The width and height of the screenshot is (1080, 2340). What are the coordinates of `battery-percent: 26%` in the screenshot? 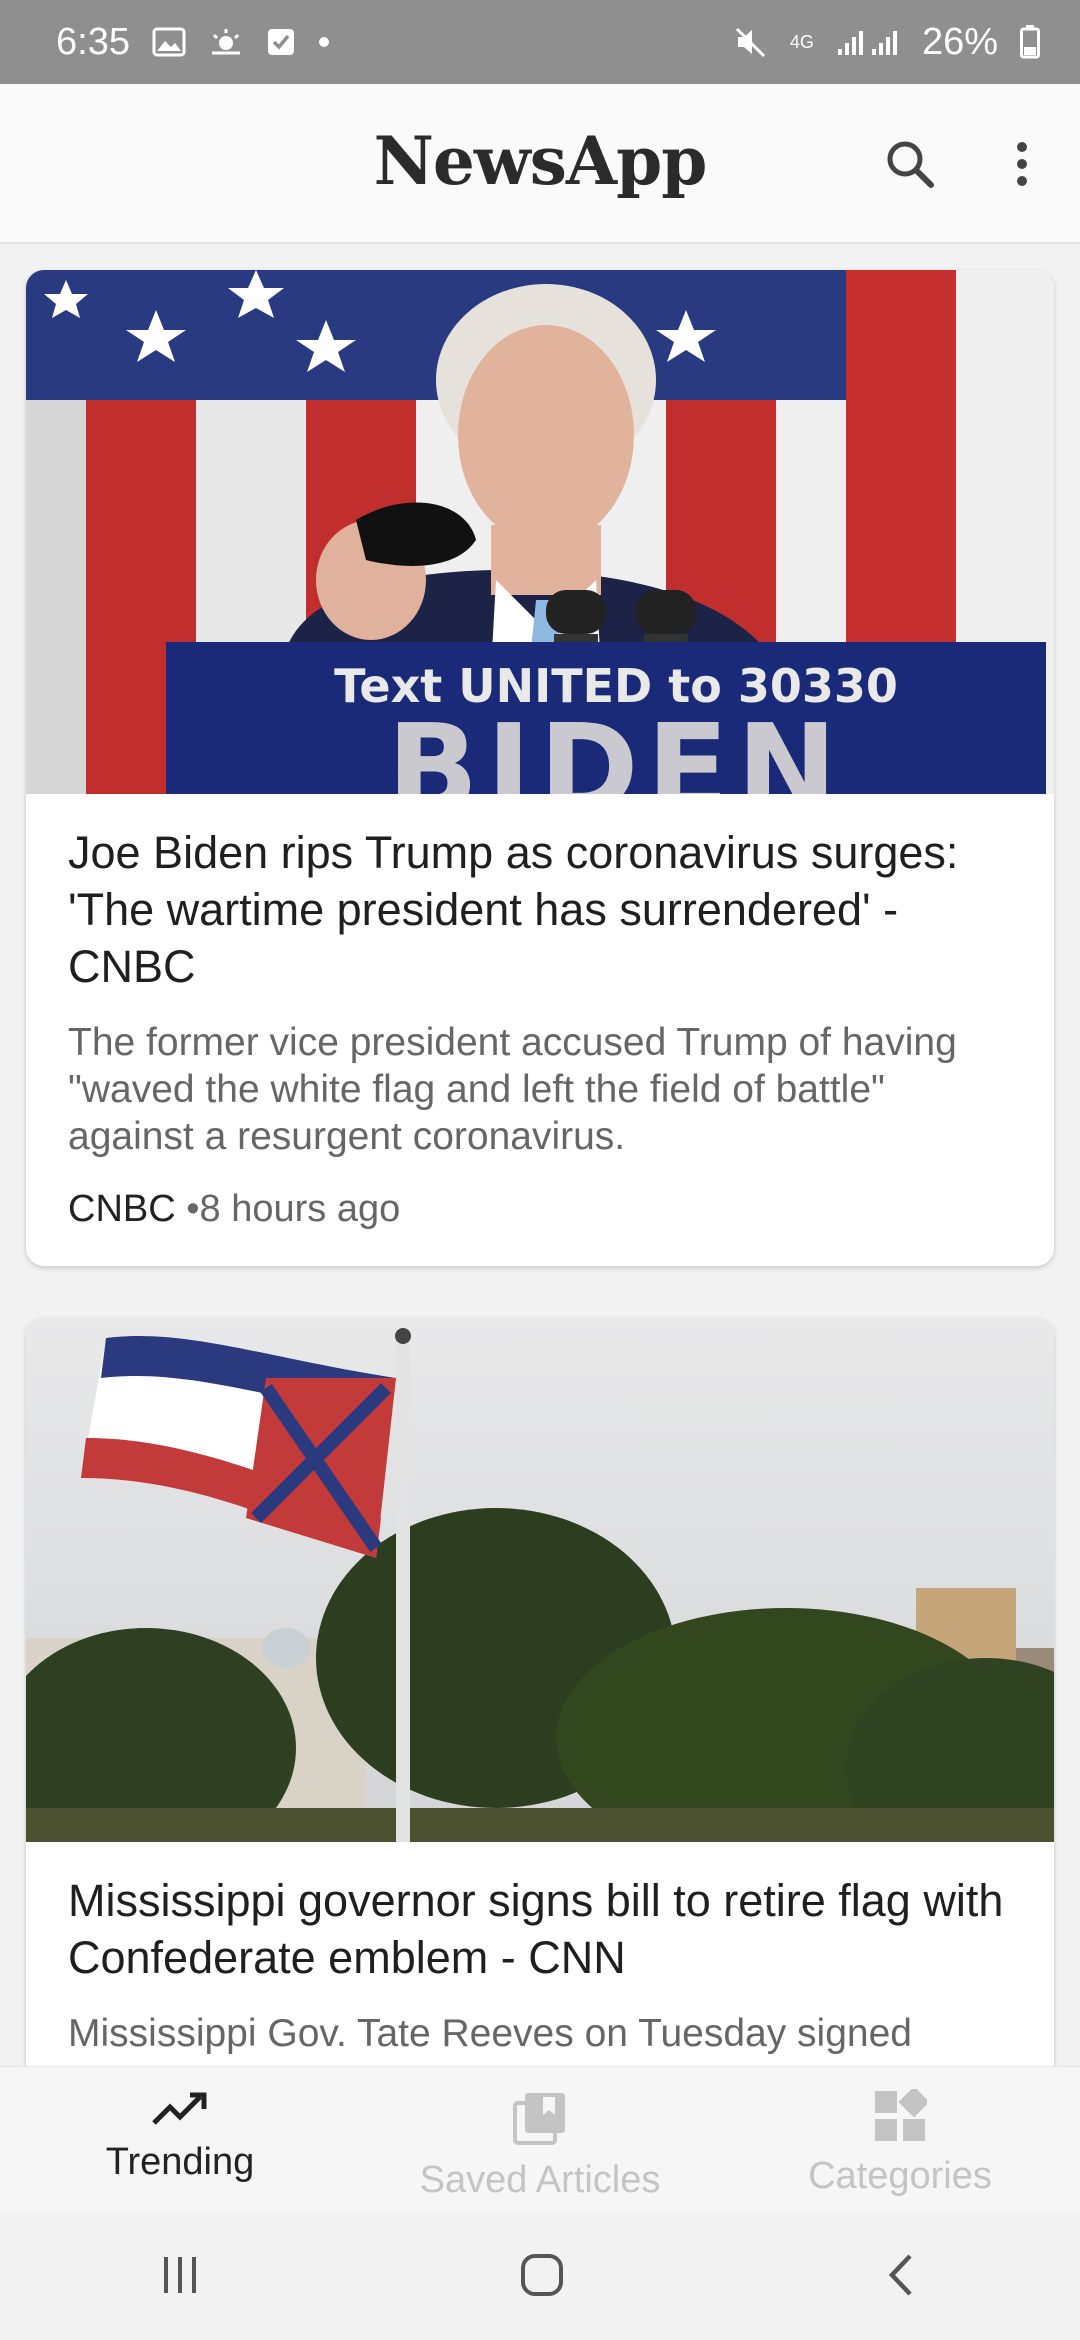 It's located at (959, 41).